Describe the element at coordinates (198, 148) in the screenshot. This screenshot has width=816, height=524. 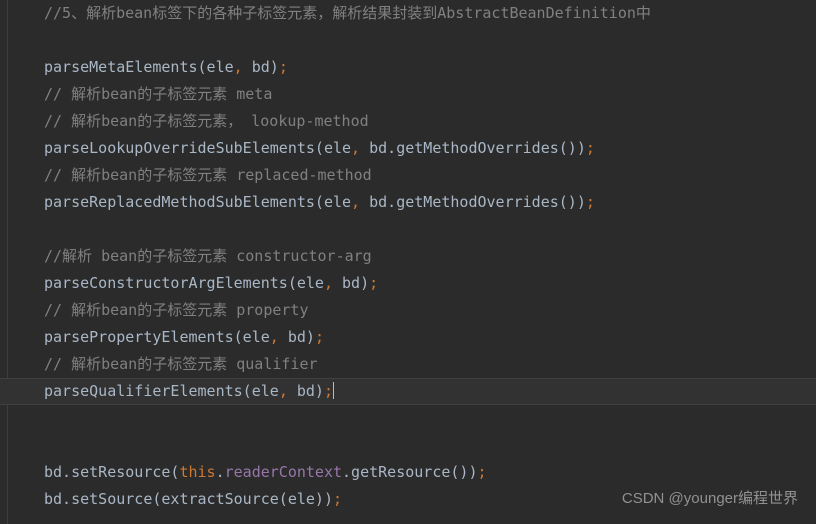
I see `code-token: parseLookupOverrideSubElements(ele` at that location.